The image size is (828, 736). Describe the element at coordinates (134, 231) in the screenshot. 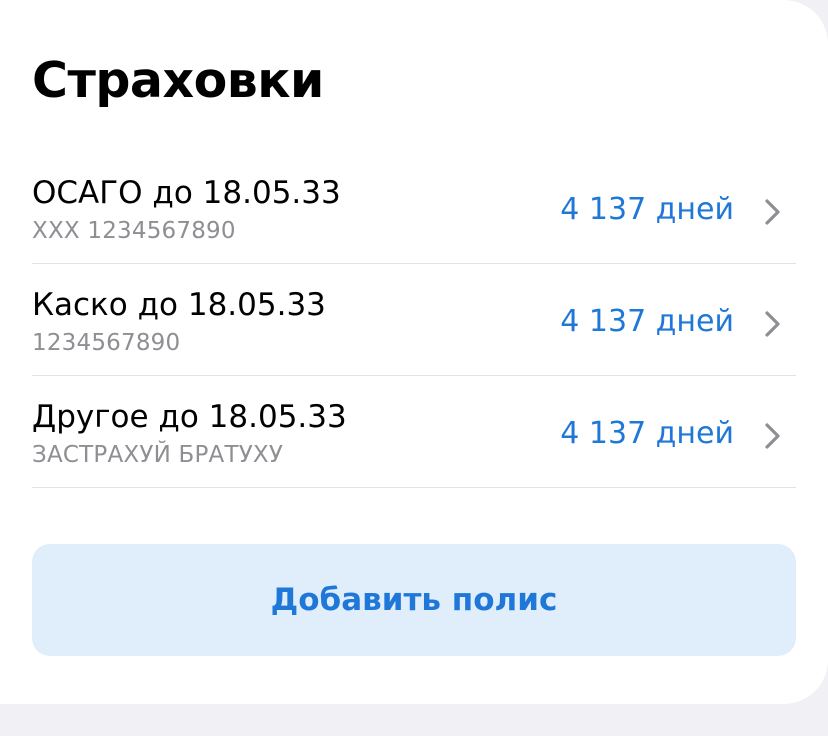

I see `policy-number: XXX 1234567890` at that location.